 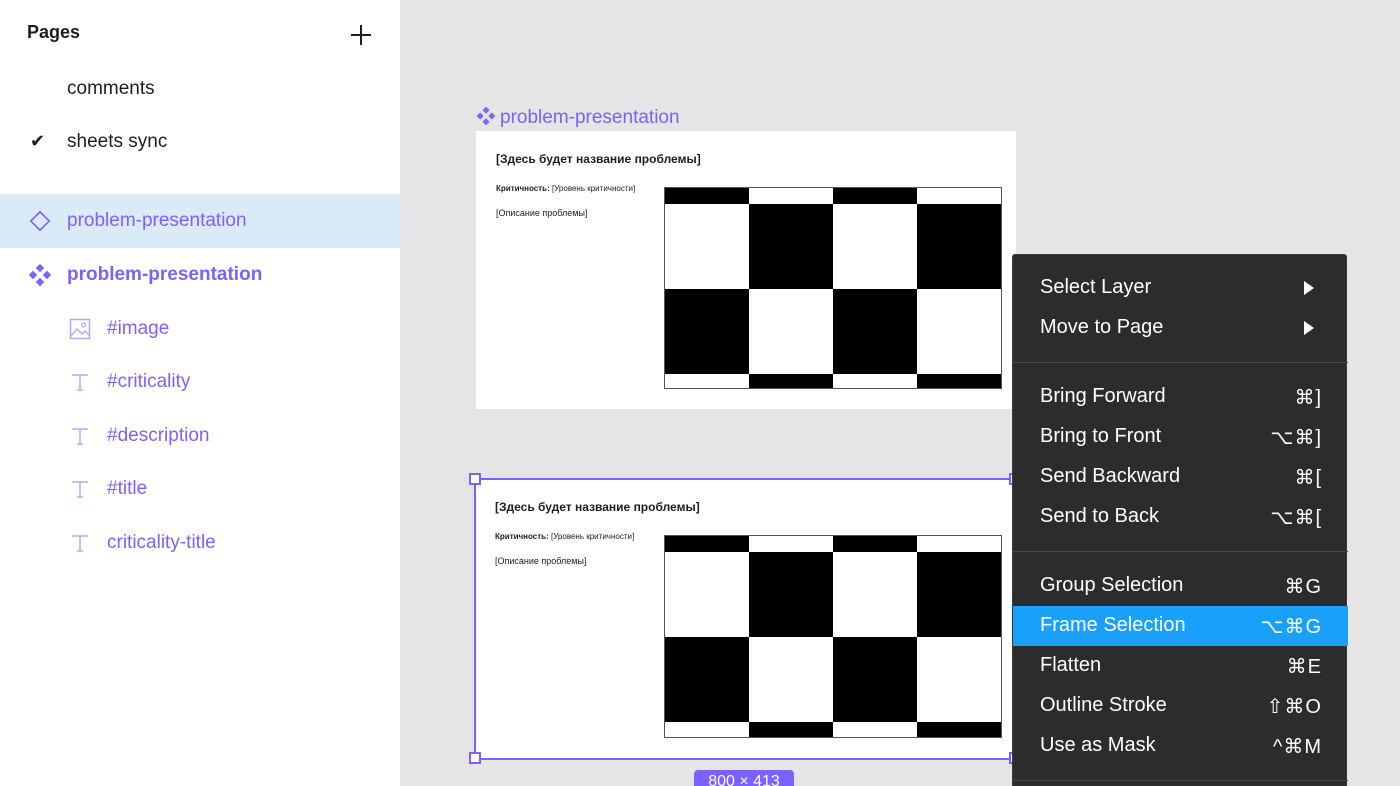 I want to click on layer-item-component: problem-presentation, so click(x=200, y=275).